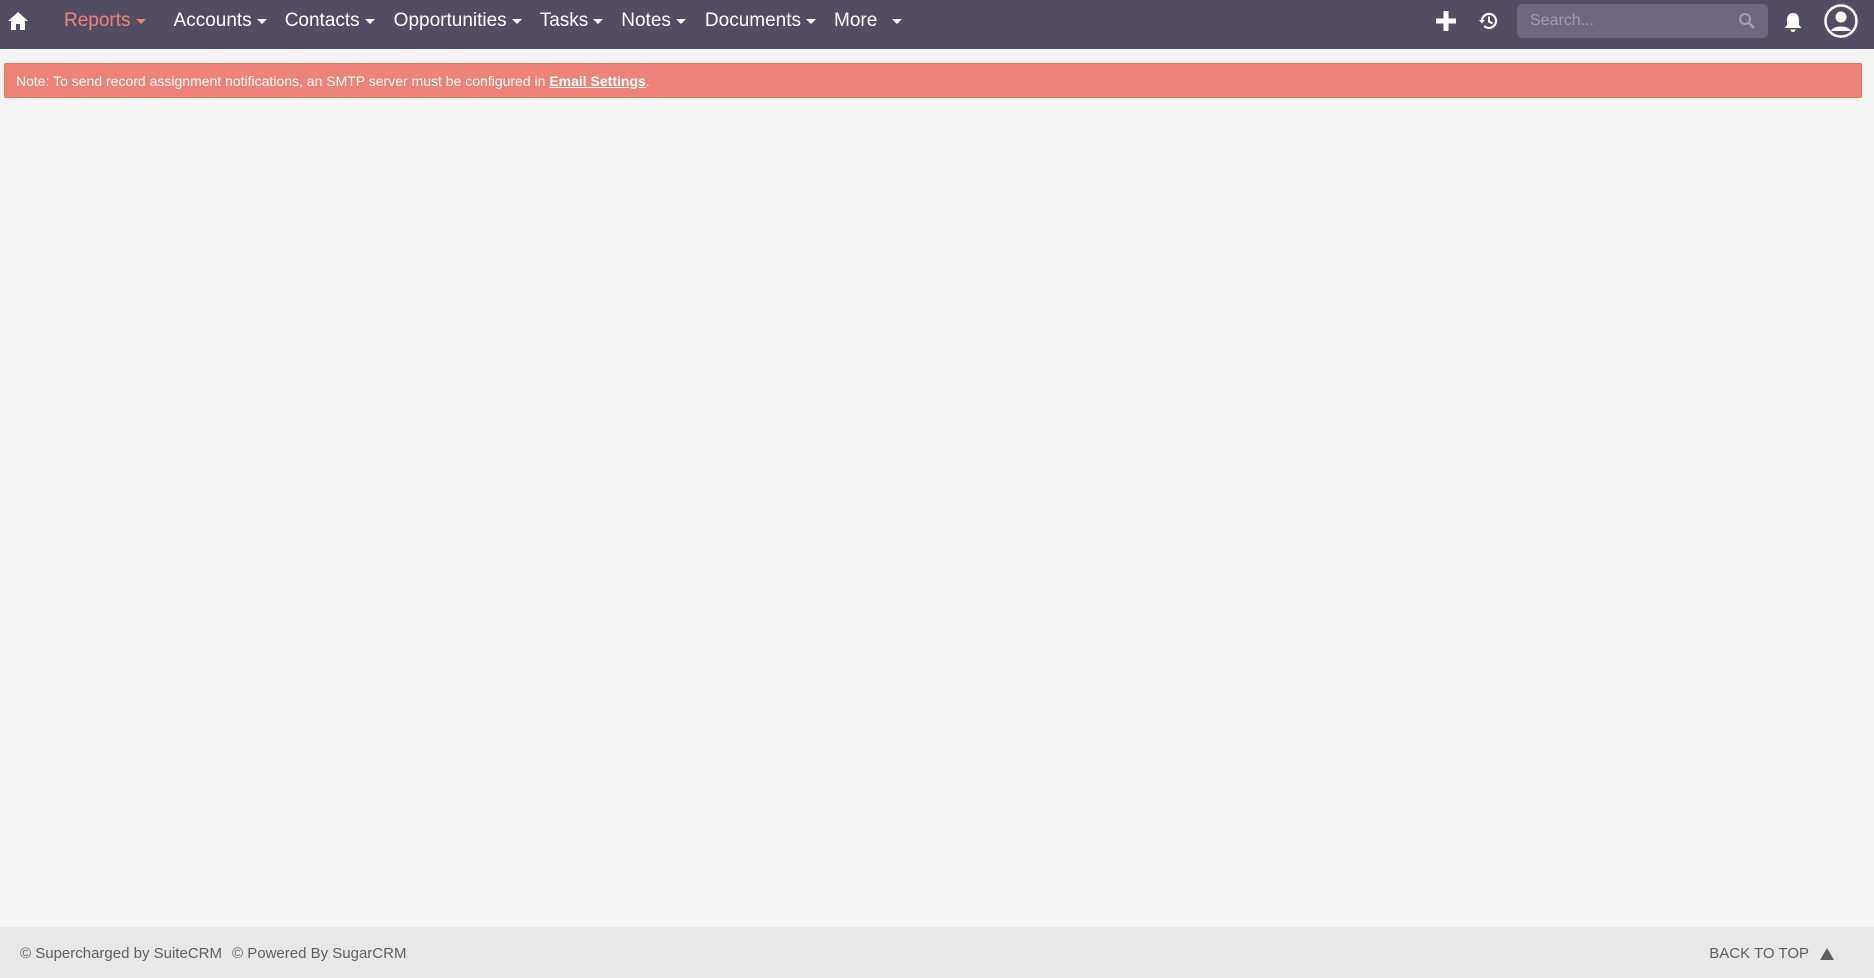 Image resolution: width=1874 pixels, height=978 pixels. I want to click on nav-item-label: Tasks, so click(564, 20).